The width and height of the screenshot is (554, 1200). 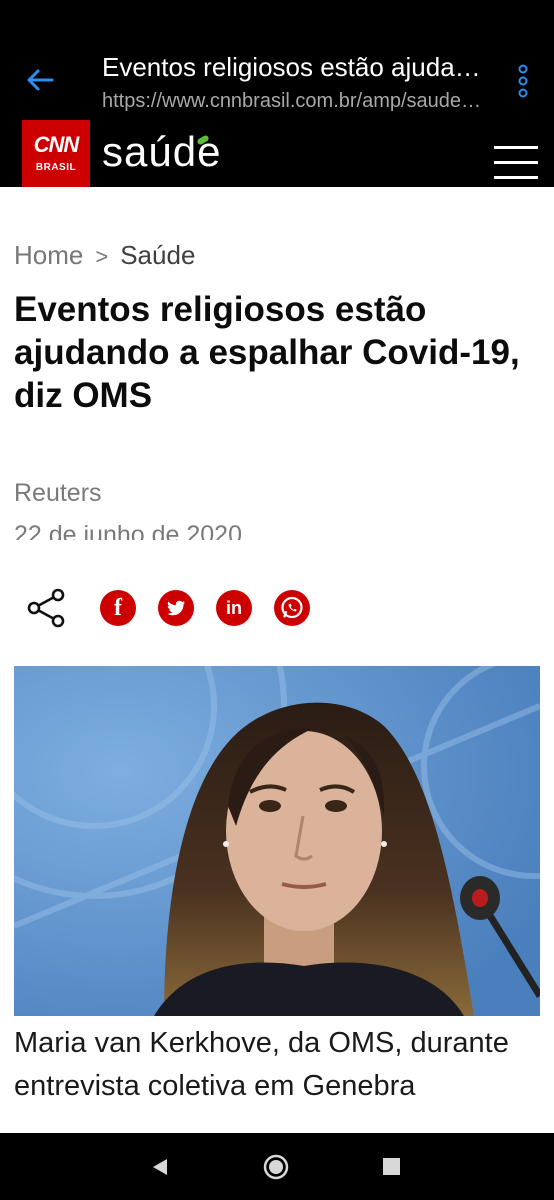 What do you see at coordinates (160, 1167) in the screenshot?
I see `triangle-back-icon` at bounding box center [160, 1167].